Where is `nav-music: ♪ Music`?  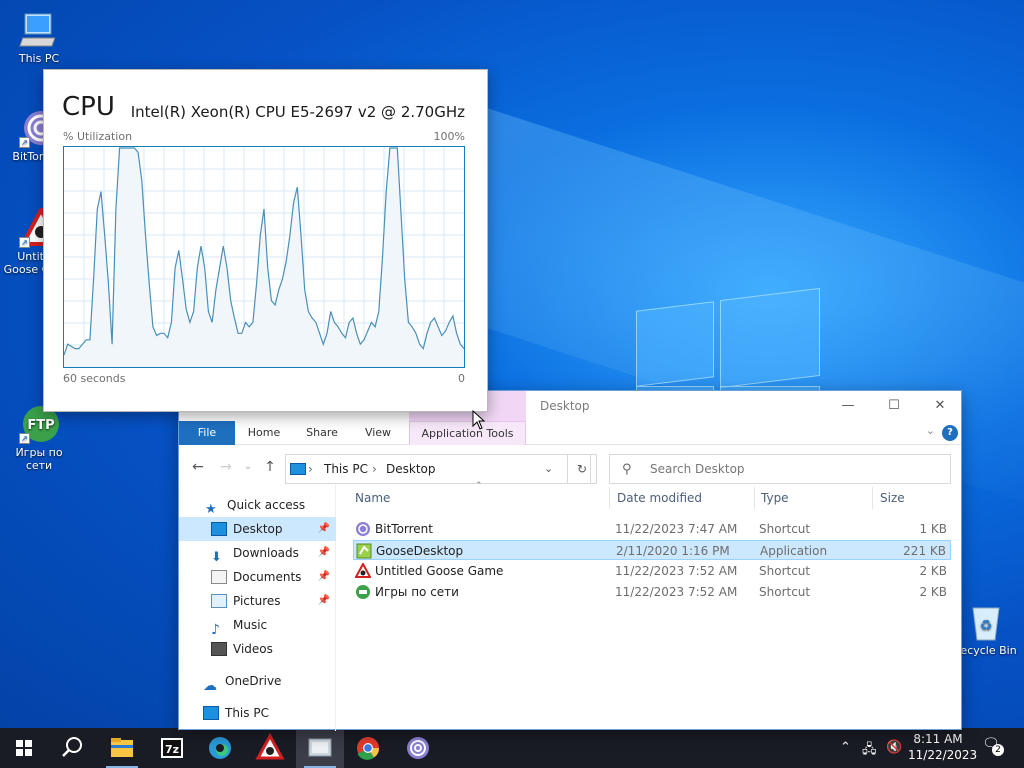
nav-music: ♪ Music is located at coordinates (257, 625).